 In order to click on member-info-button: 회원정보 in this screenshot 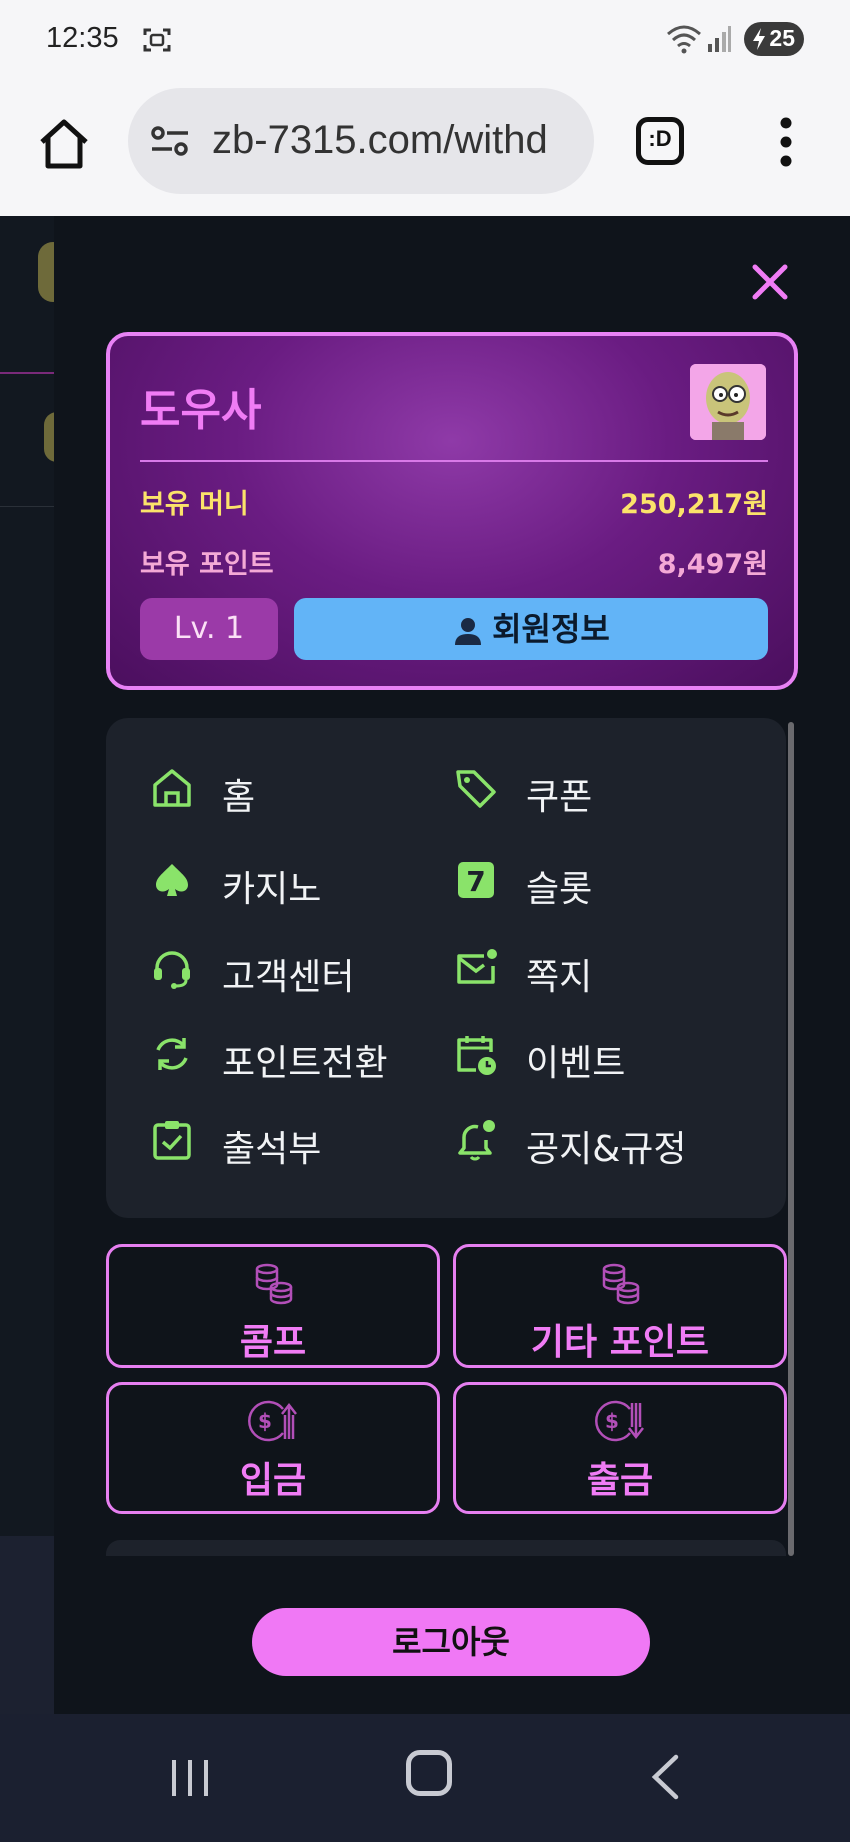, I will do `click(531, 629)`.